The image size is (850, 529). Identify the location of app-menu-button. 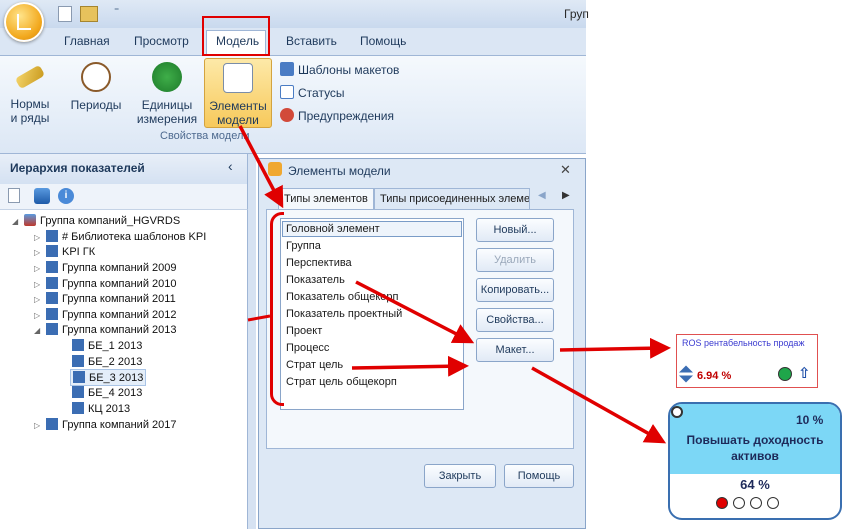
(24, 22).